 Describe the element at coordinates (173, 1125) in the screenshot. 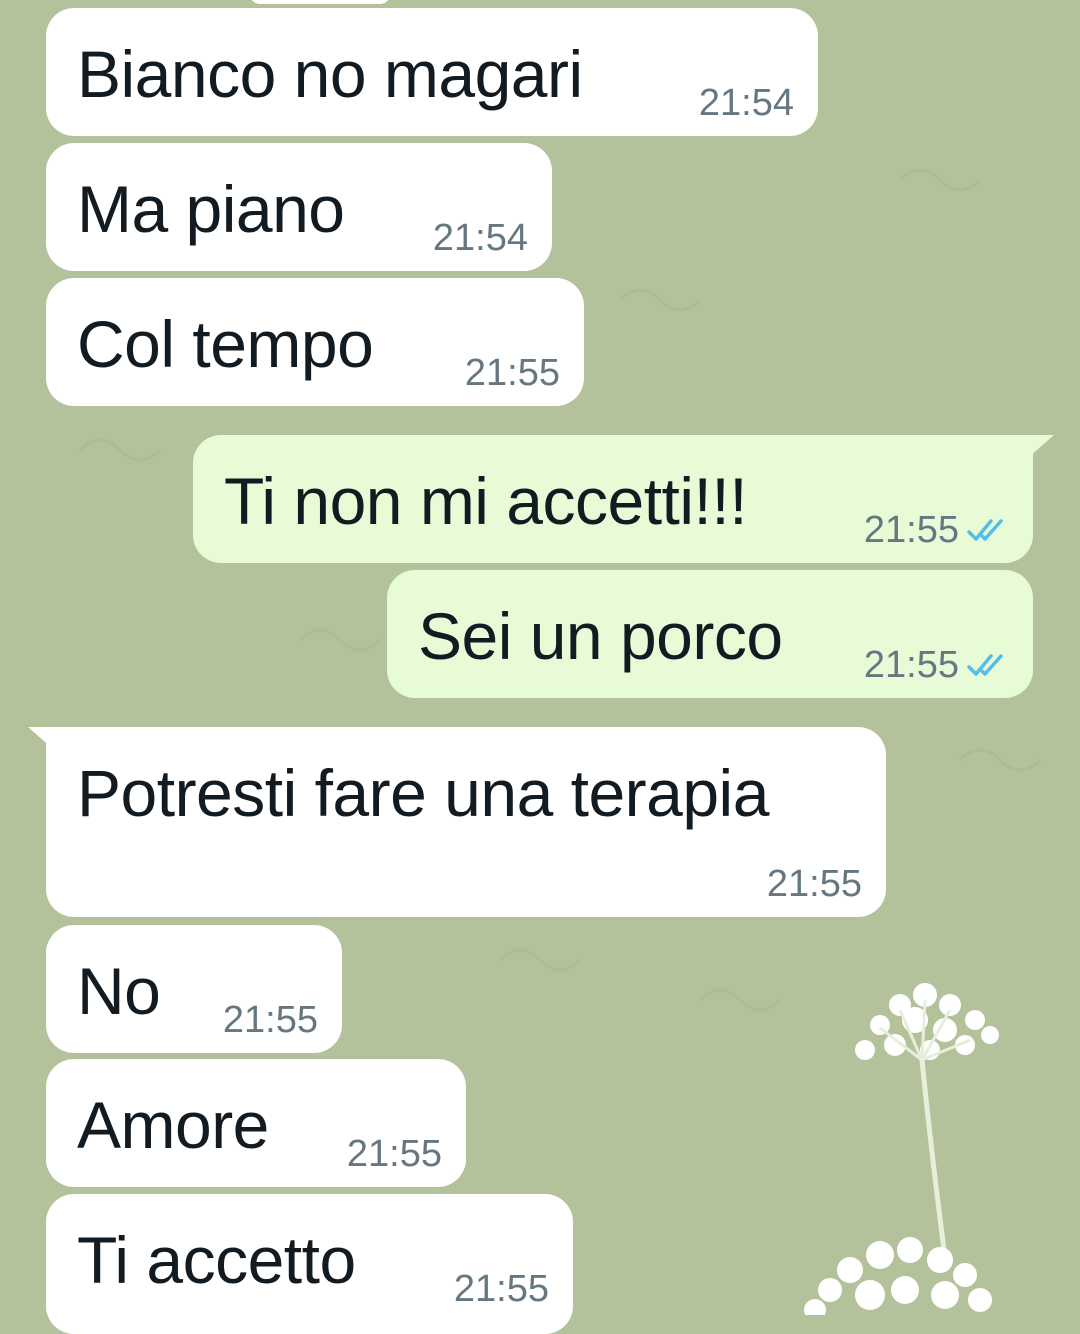

I see `message-text: Amore` at that location.